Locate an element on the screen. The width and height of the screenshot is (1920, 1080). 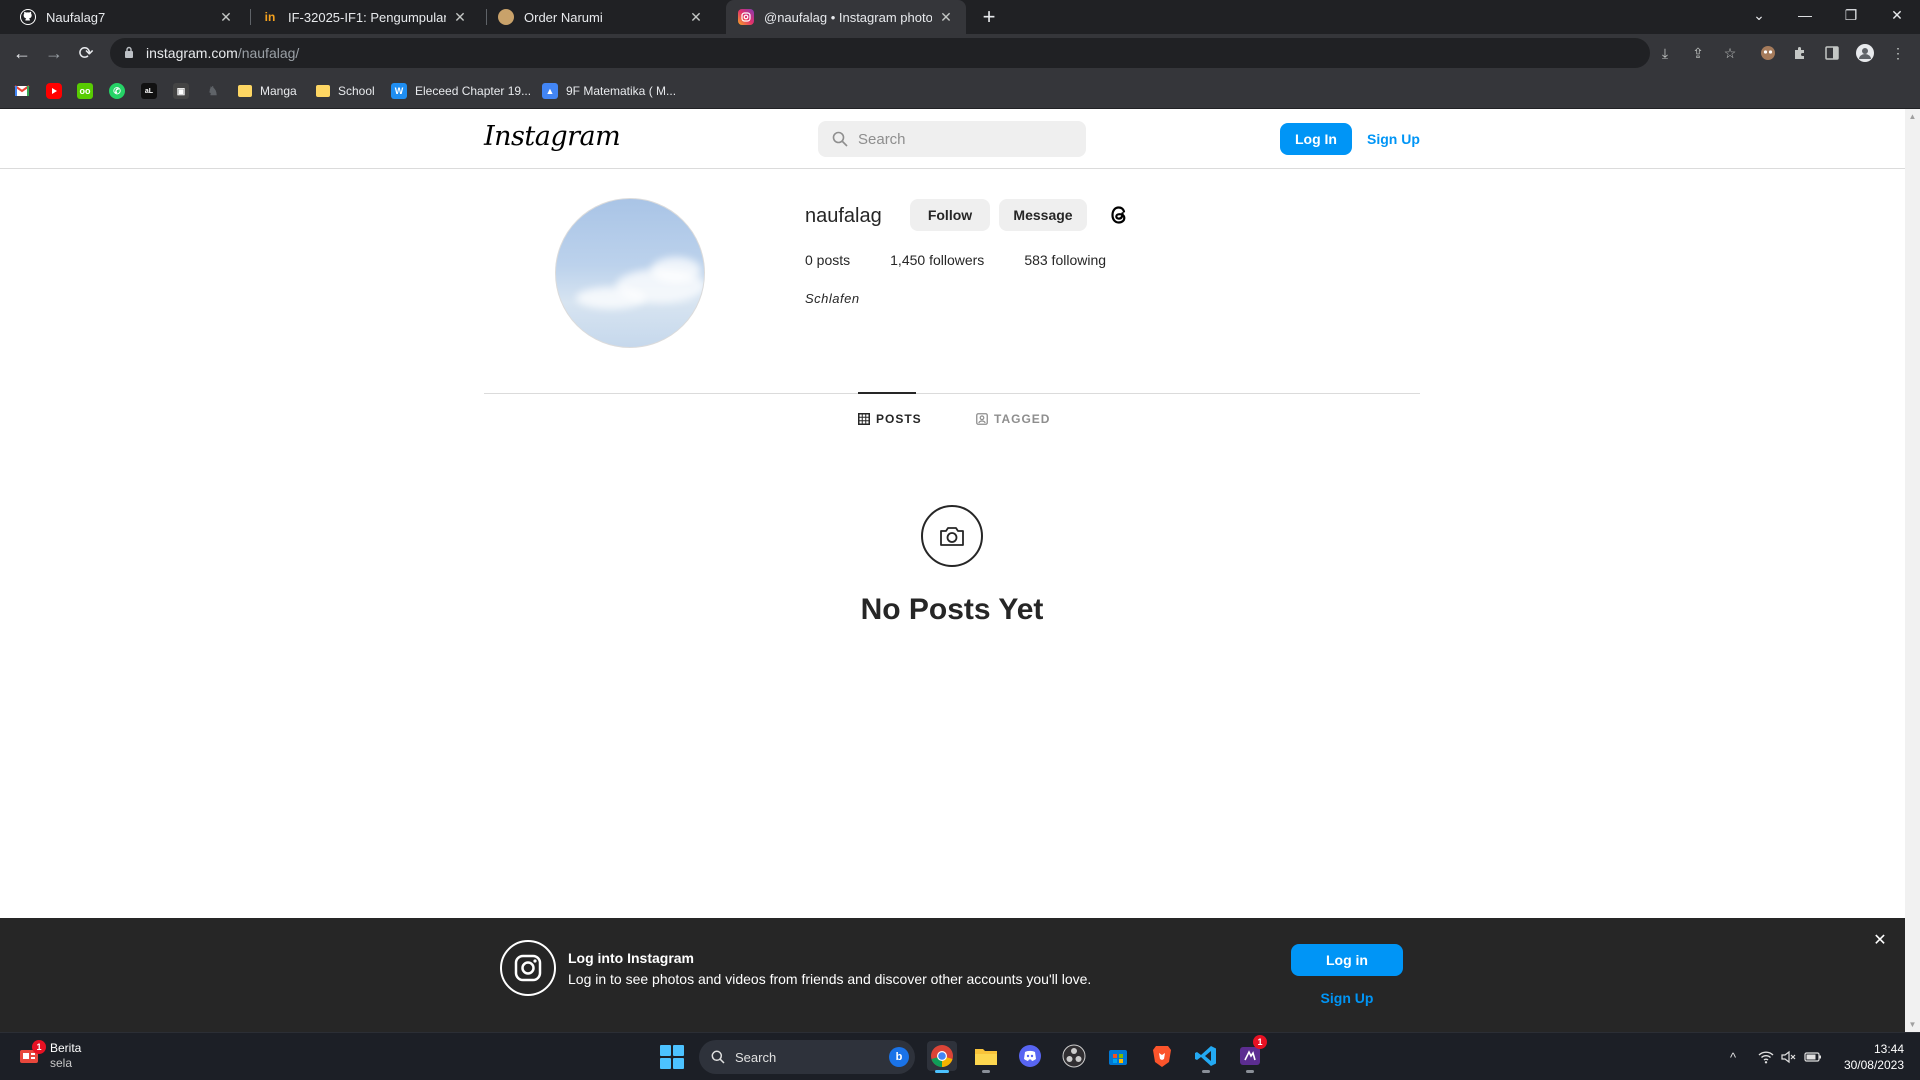
tab-tagged: TAGGED is located at coordinates (1013, 419).